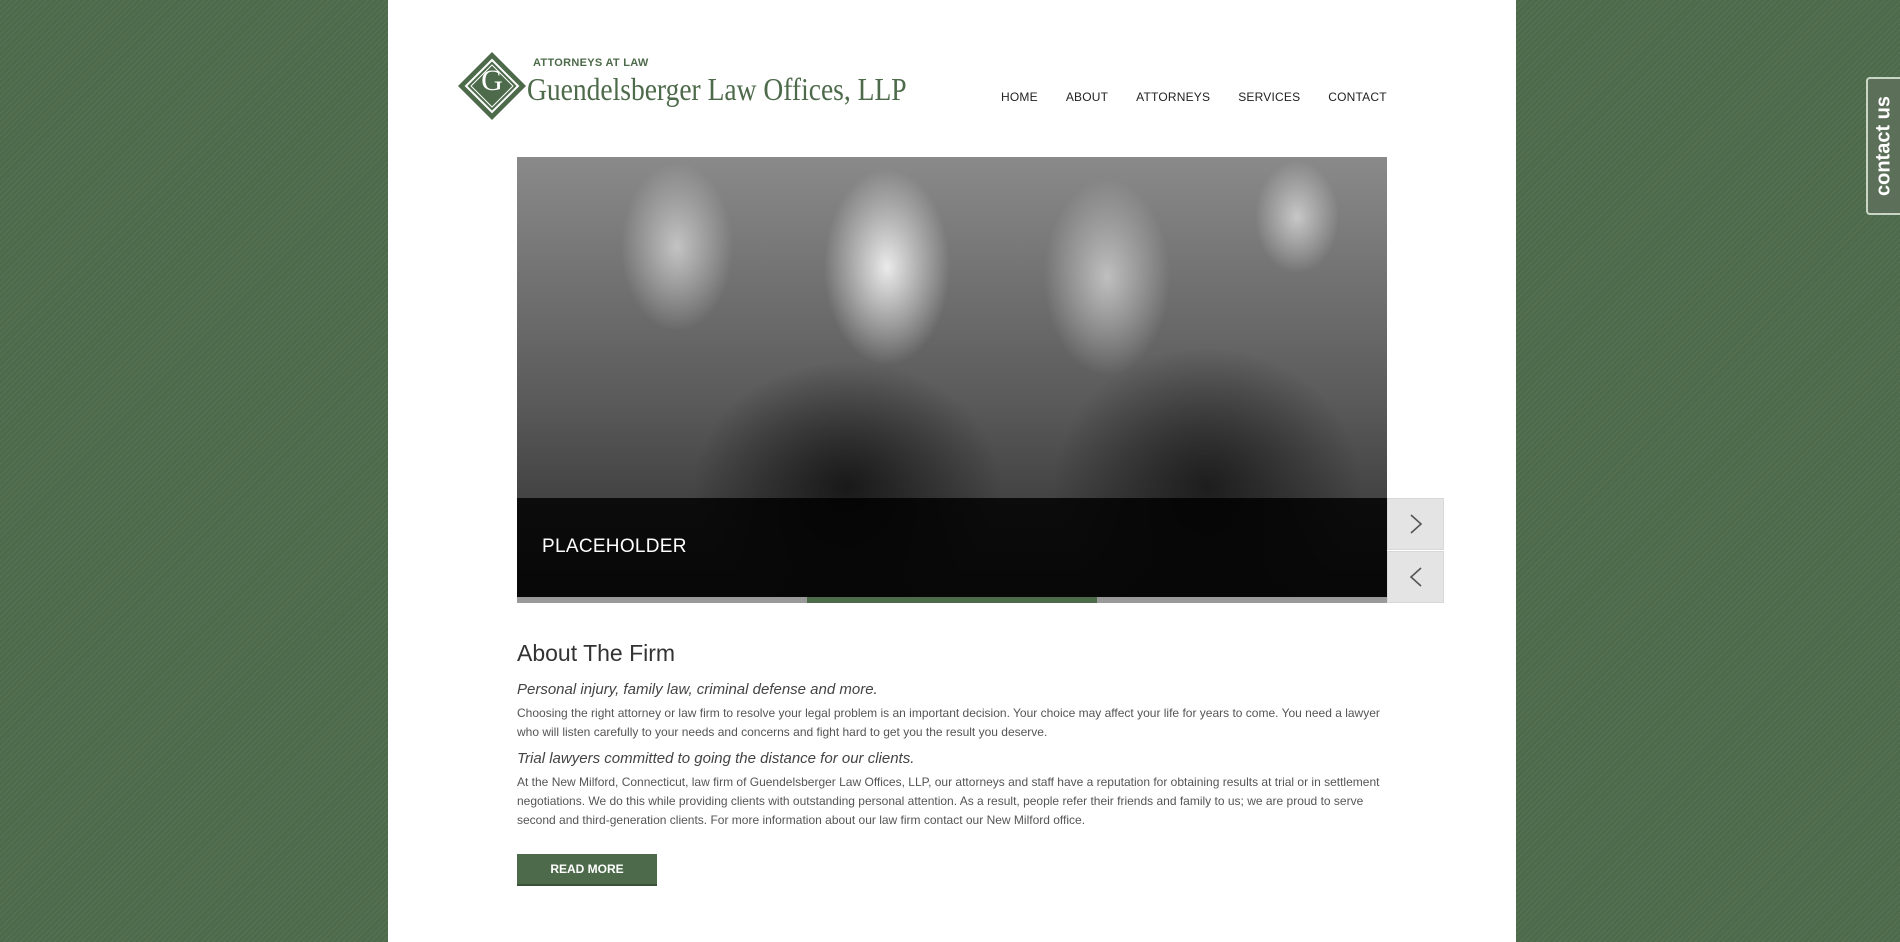 Image resolution: width=1900 pixels, height=942 pixels. I want to click on nav-home: HOME, so click(1019, 97).